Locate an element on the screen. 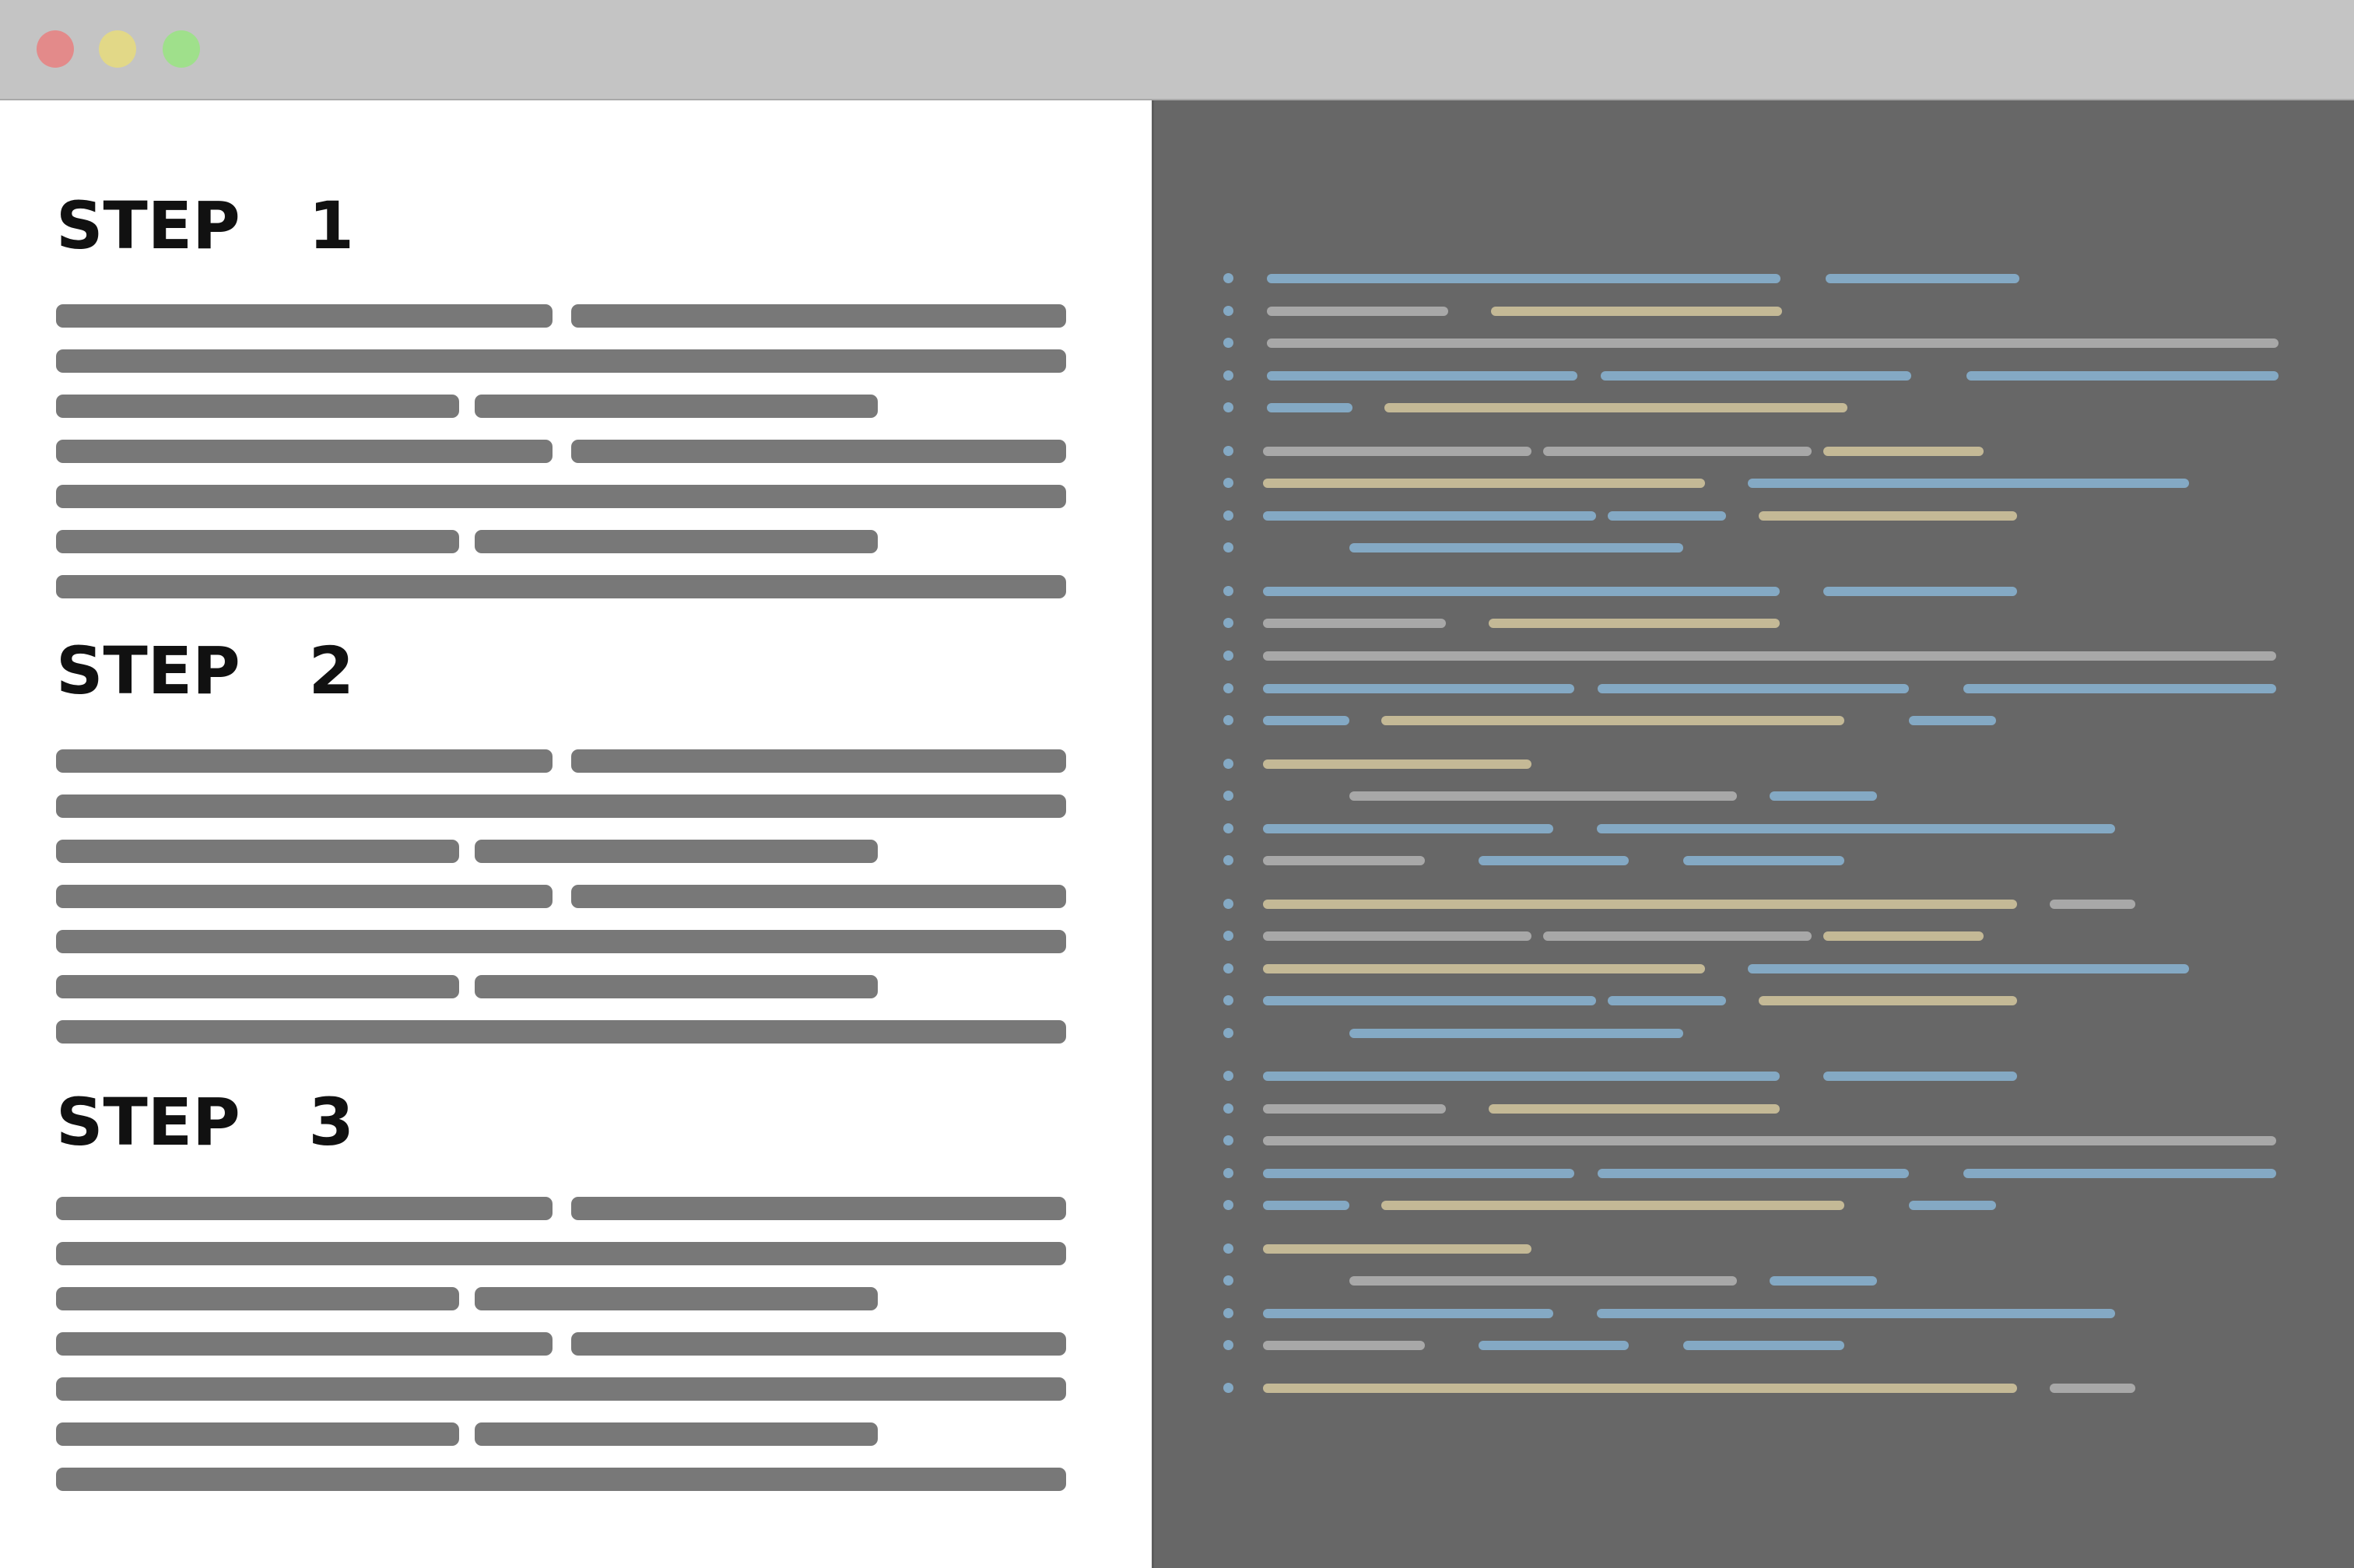  step-heading: STEP 3 is located at coordinates (205, 1122).